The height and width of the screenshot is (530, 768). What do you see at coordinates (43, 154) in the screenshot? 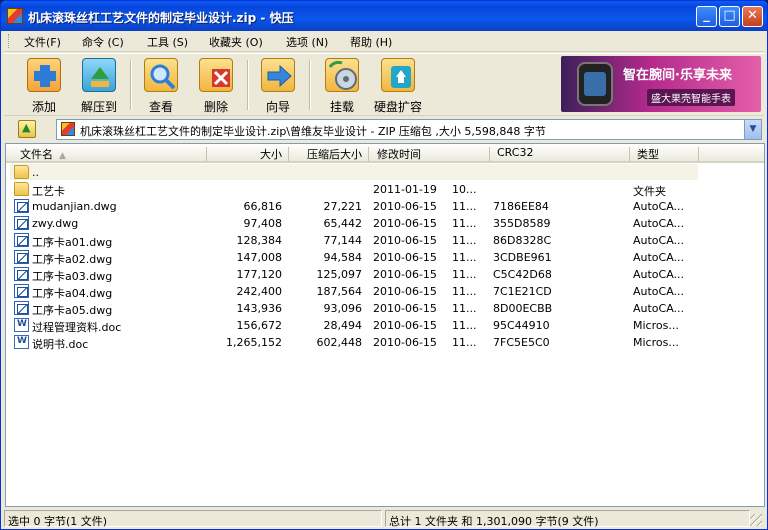
I see `column-name: 文件名 ▲` at bounding box center [43, 154].